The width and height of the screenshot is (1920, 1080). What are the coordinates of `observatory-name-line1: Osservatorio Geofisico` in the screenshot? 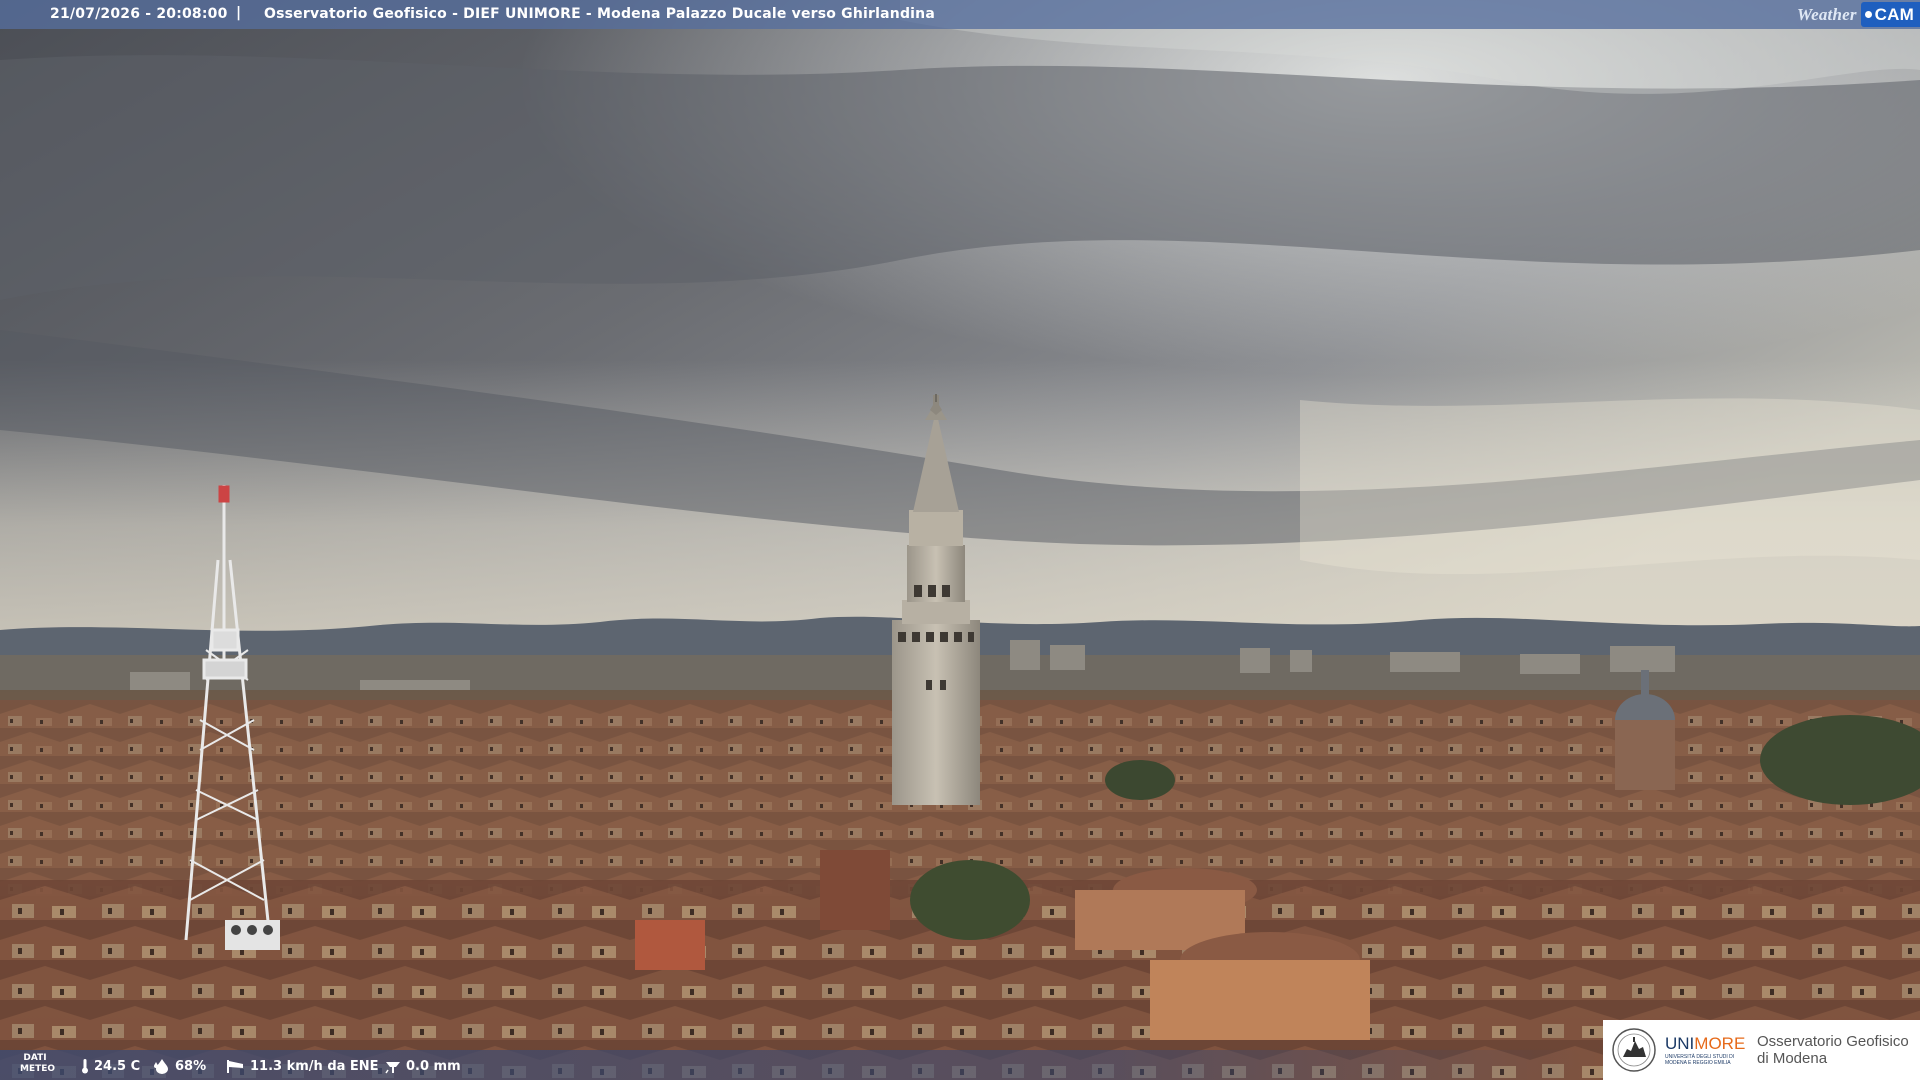 It's located at (1833, 1041).